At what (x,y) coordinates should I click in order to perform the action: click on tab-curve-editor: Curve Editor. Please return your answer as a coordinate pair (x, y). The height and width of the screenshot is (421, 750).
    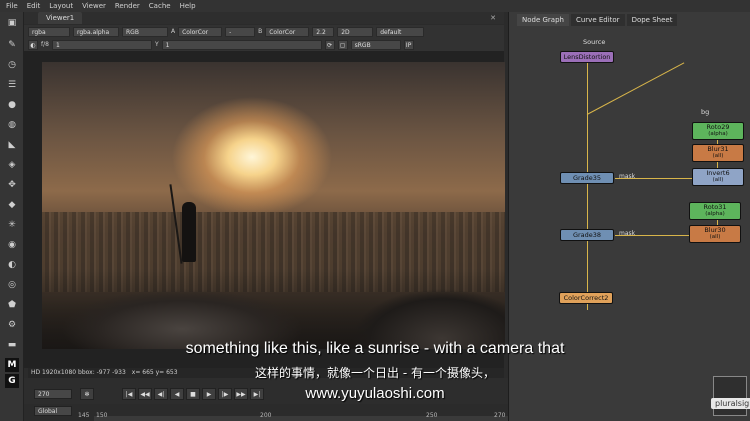
    Looking at the image, I should click on (597, 20).